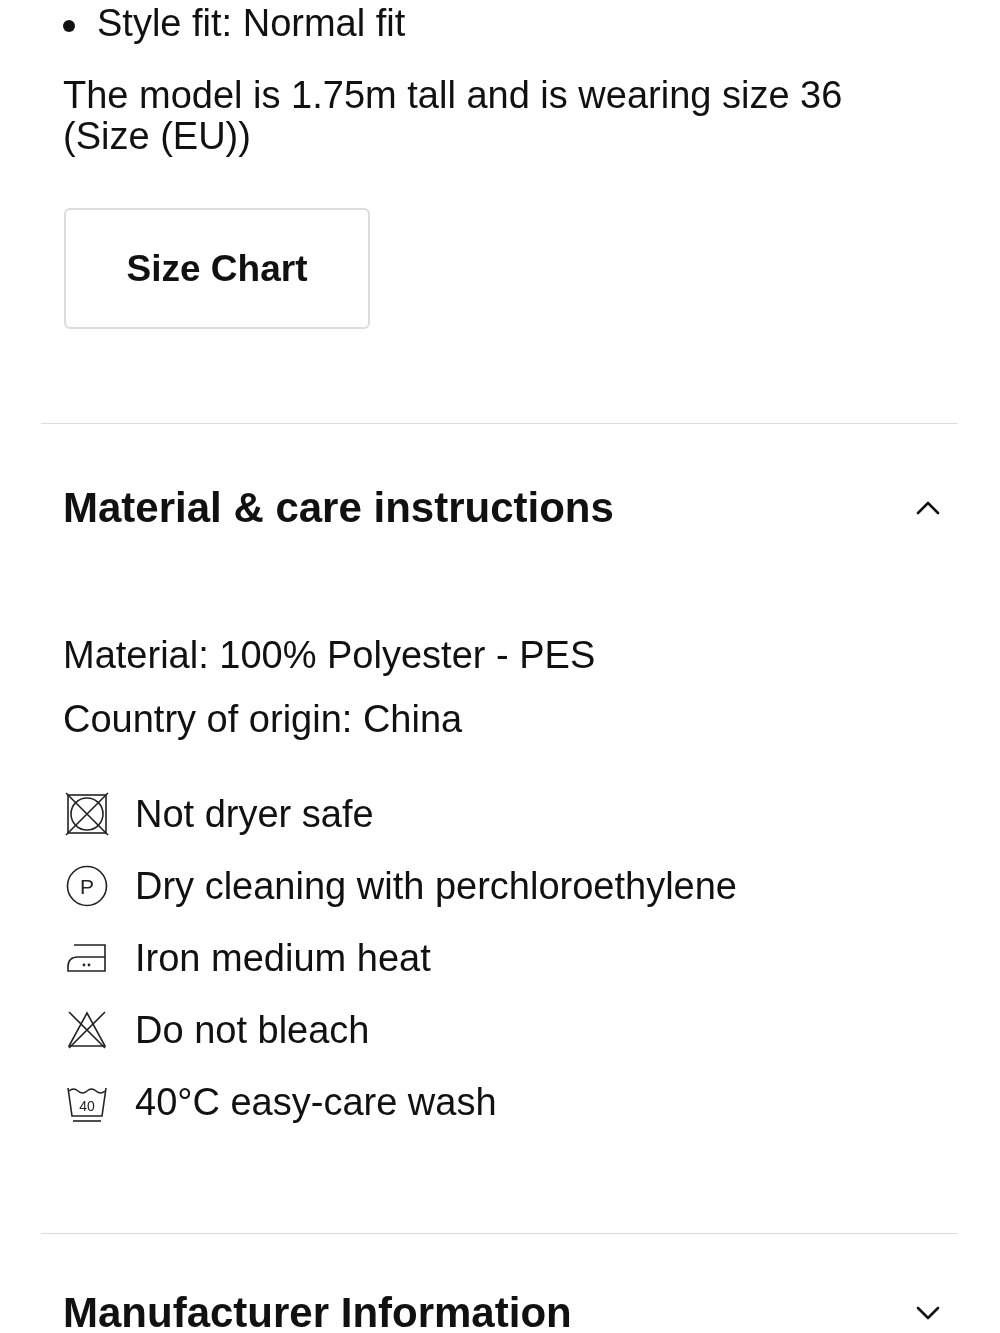 This screenshot has width=1000, height=1333. Describe the element at coordinates (217, 268) in the screenshot. I see `size-chart-button: Size Chart` at that location.